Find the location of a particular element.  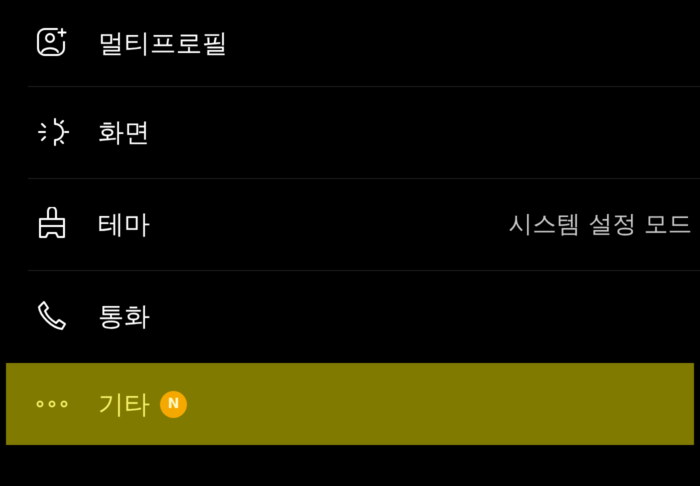

more-icon is located at coordinates (52, 404).